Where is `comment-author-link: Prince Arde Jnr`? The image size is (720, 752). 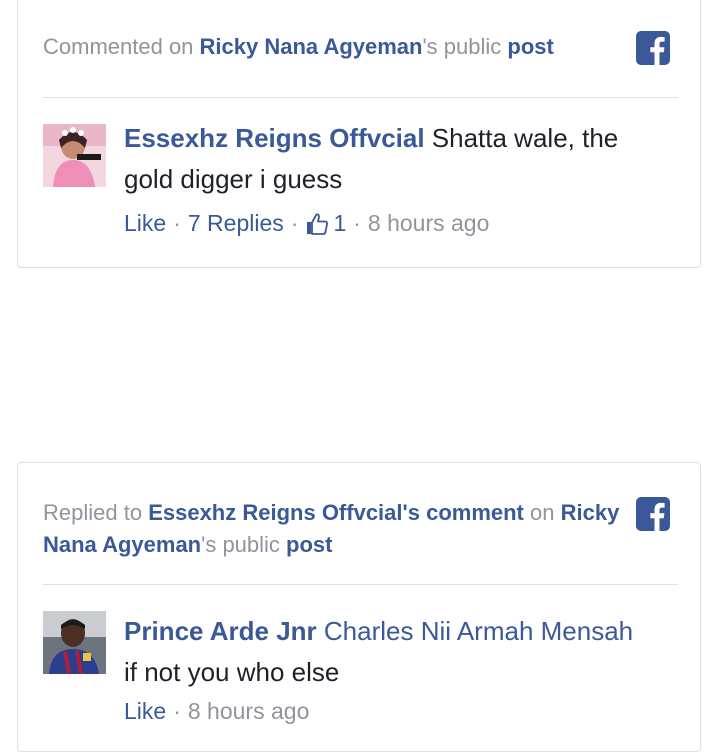
comment-author-link: Prince Arde Jnr is located at coordinates (220, 631).